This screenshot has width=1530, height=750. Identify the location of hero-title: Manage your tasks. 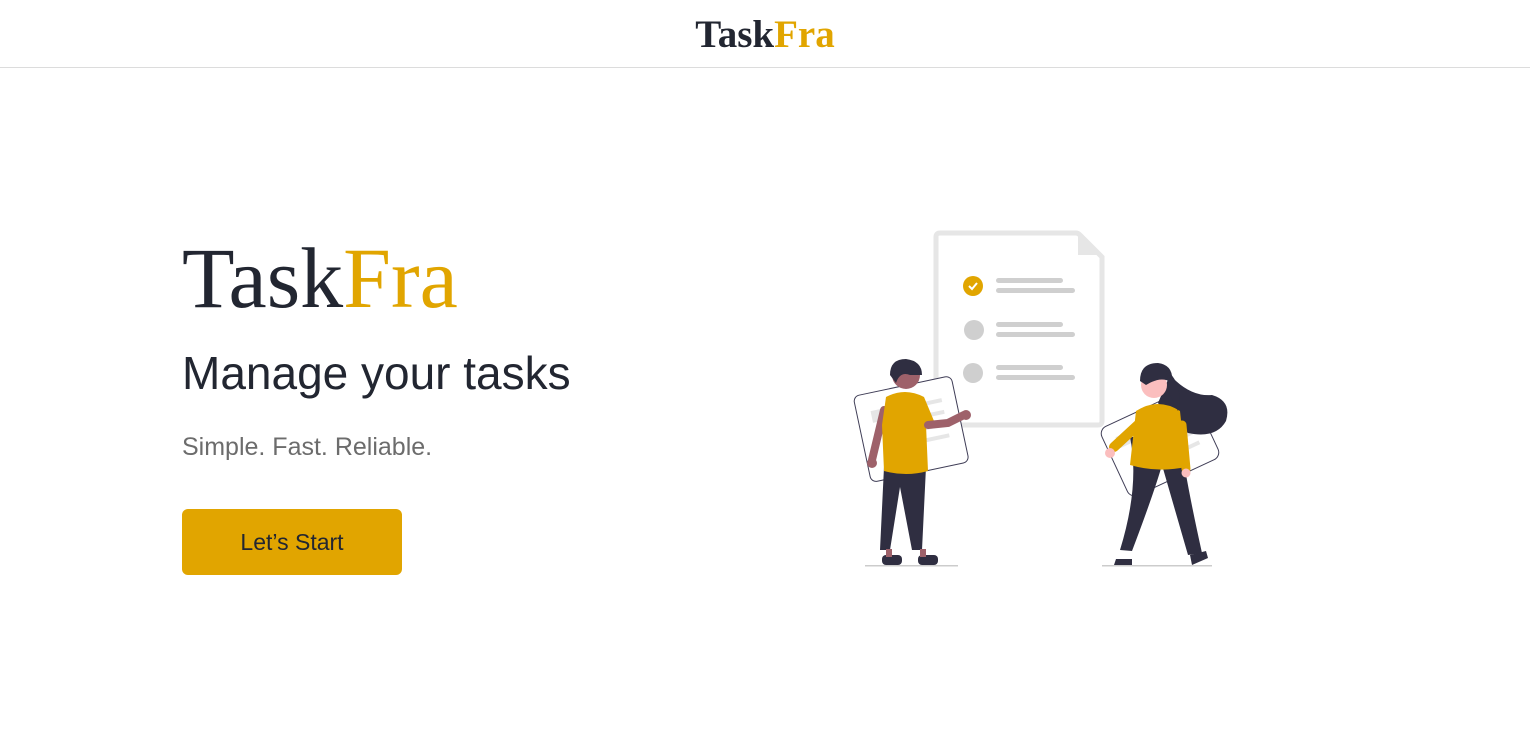
(376, 373).